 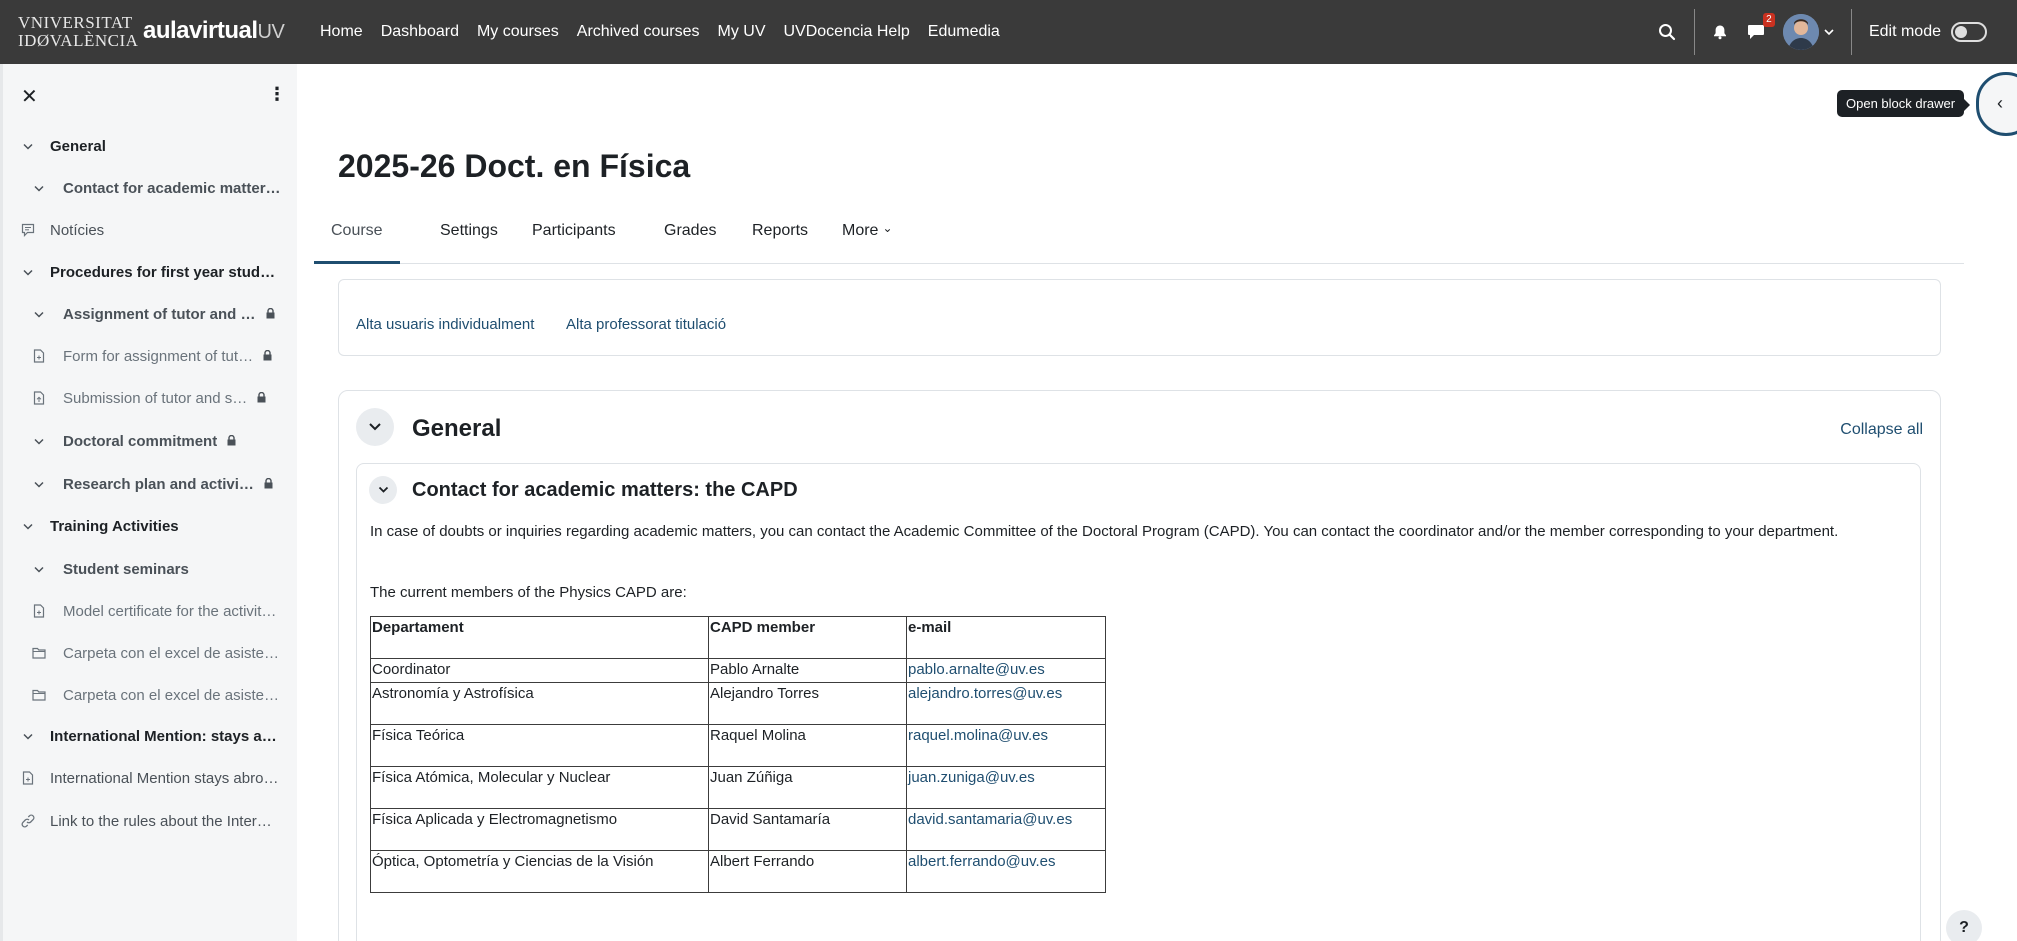 I want to click on cell-email: raquel.molina@uv.es, so click(x=1006, y=745).